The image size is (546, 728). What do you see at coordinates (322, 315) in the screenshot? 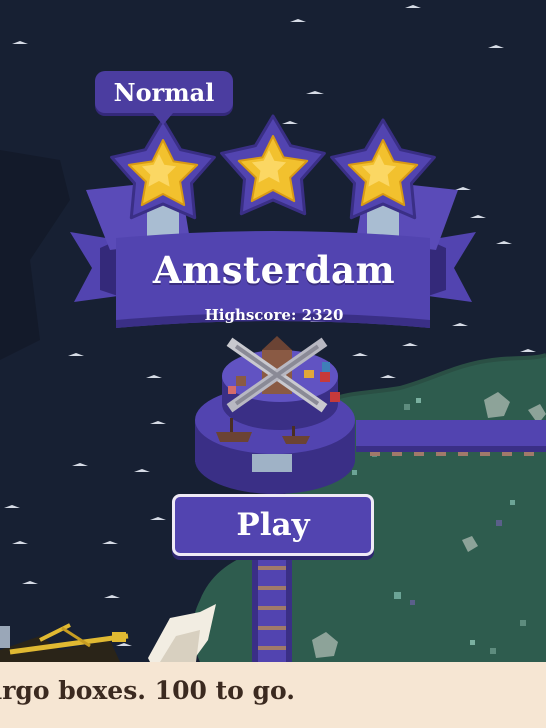
I see `highscore-value: 2320` at bounding box center [322, 315].